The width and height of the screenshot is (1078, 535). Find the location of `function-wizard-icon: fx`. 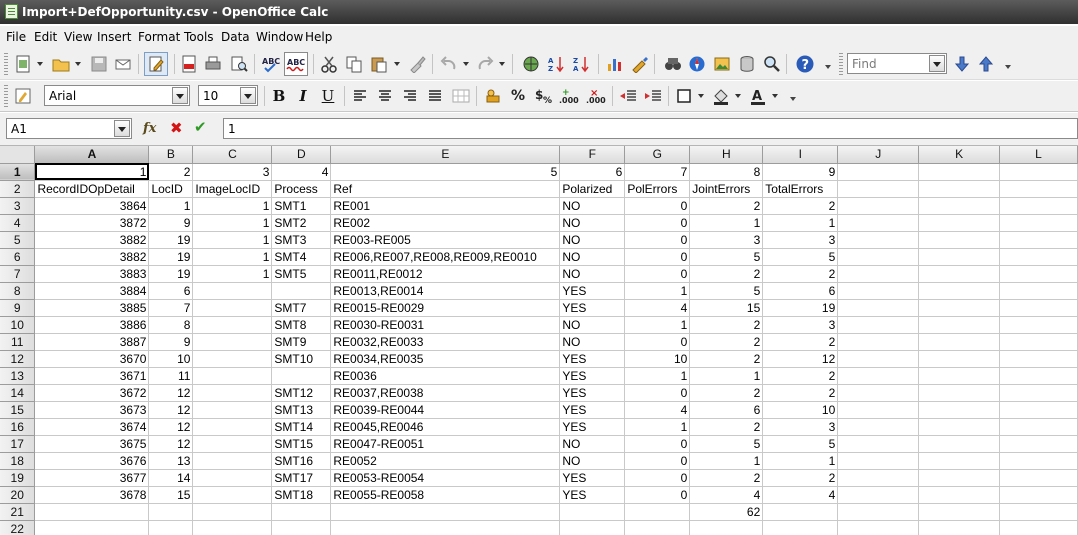

function-wizard-icon: fx is located at coordinates (149, 128).